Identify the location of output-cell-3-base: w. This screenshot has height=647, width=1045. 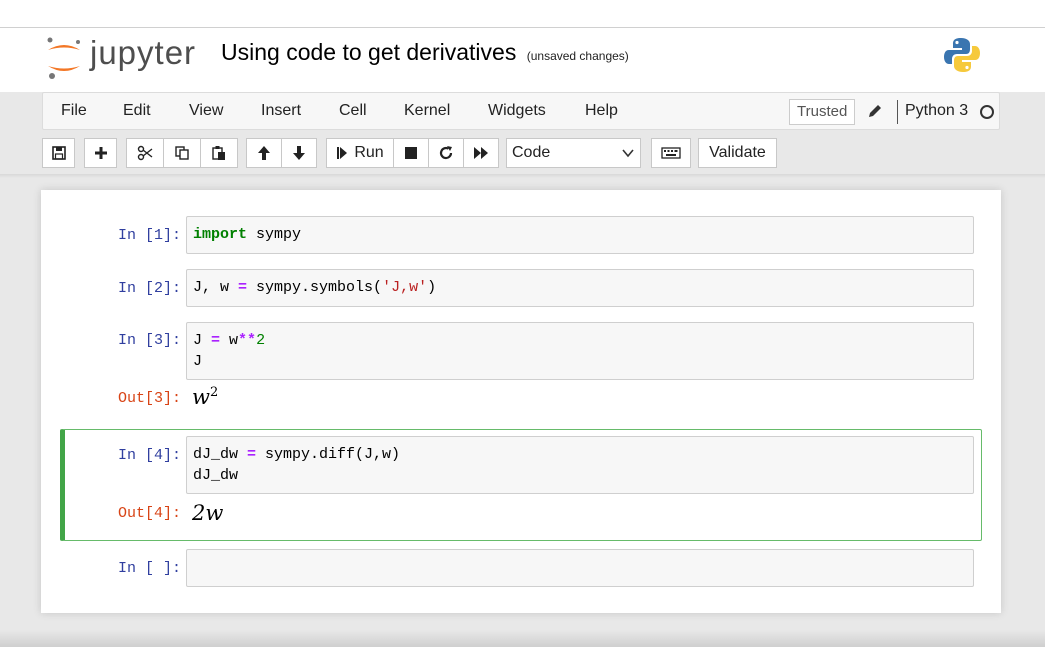
(201, 397).